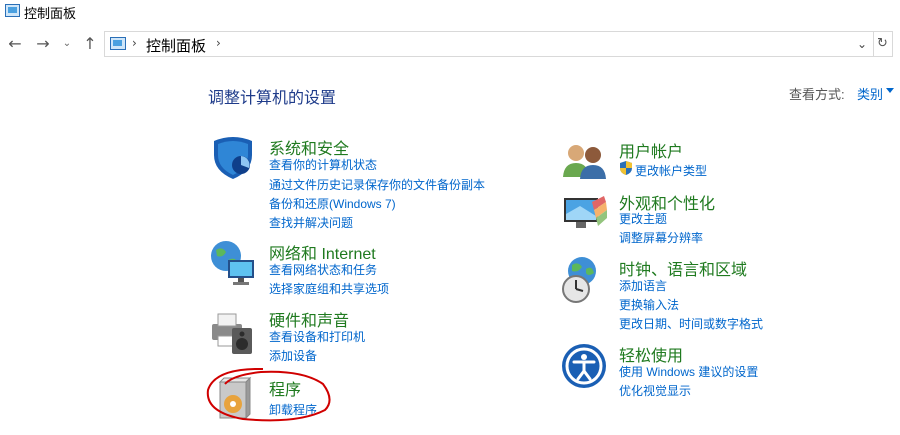 This screenshot has width=900, height=435. I want to click on category-link: 选择家庭组和共享选项, so click(329, 288).